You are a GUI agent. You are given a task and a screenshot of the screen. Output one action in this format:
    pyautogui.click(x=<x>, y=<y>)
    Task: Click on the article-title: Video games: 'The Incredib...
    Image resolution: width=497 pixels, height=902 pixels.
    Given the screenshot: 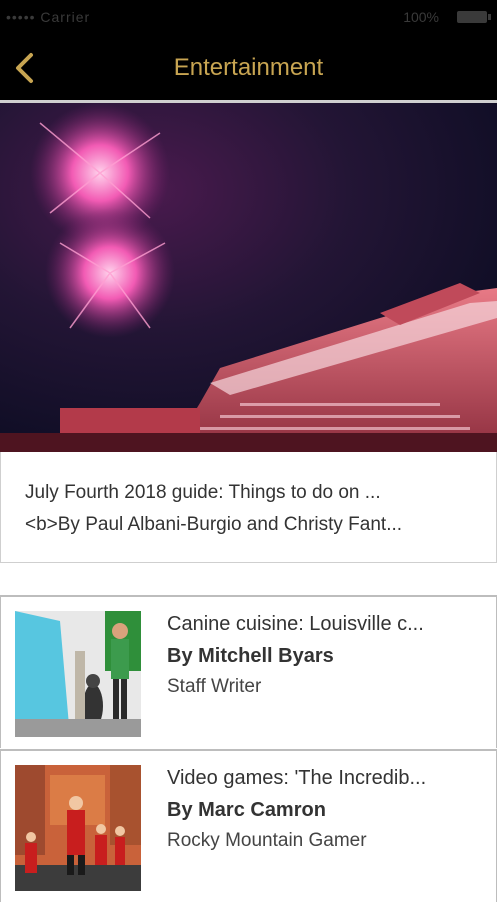 What is the action you would take?
    pyautogui.click(x=297, y=778)
    